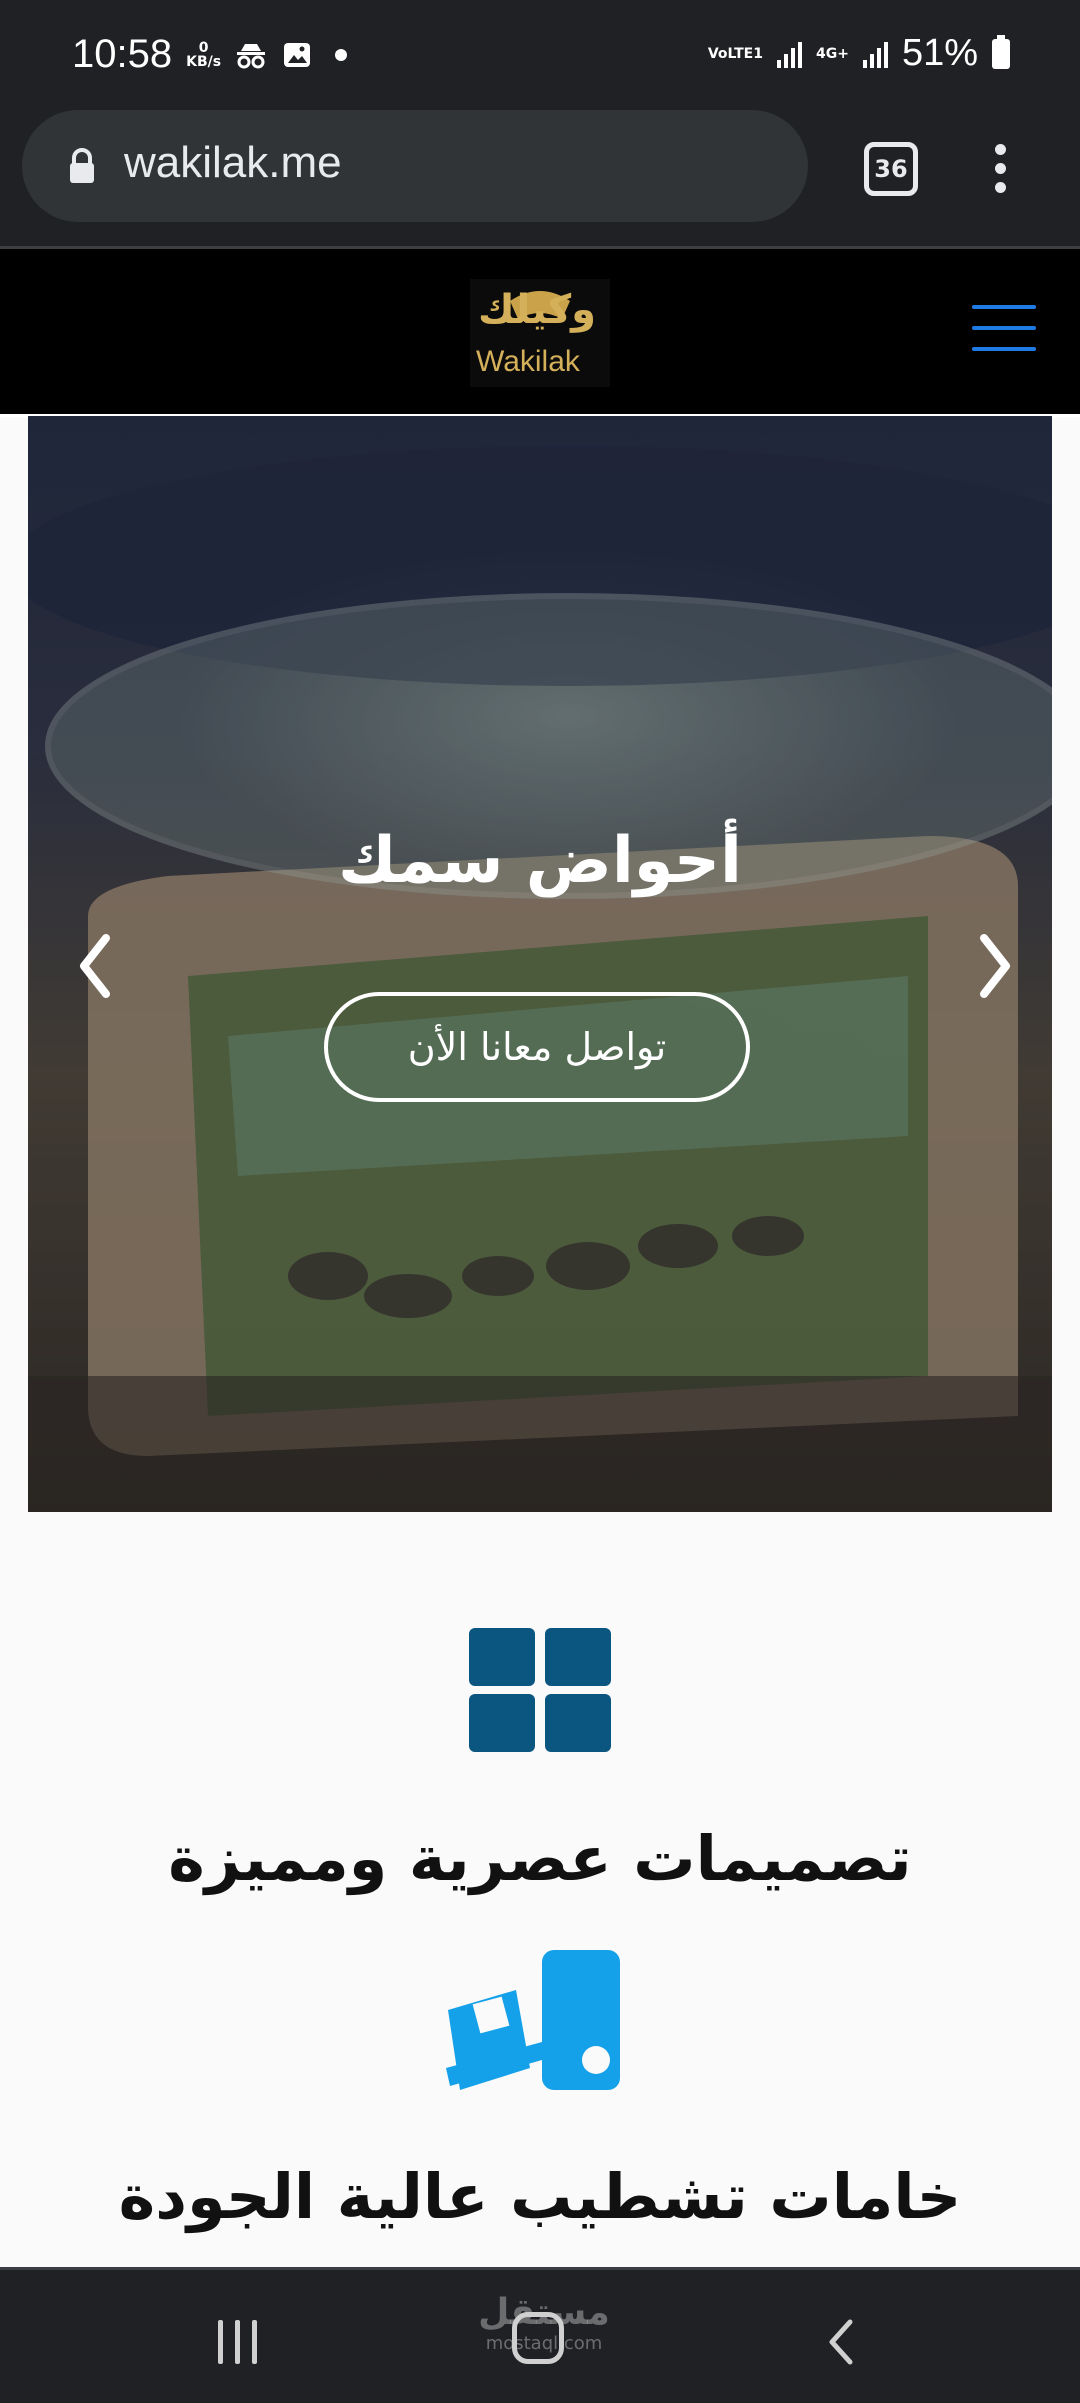  I want to click on logo-english-text: Wakilak, so click(528, 361).